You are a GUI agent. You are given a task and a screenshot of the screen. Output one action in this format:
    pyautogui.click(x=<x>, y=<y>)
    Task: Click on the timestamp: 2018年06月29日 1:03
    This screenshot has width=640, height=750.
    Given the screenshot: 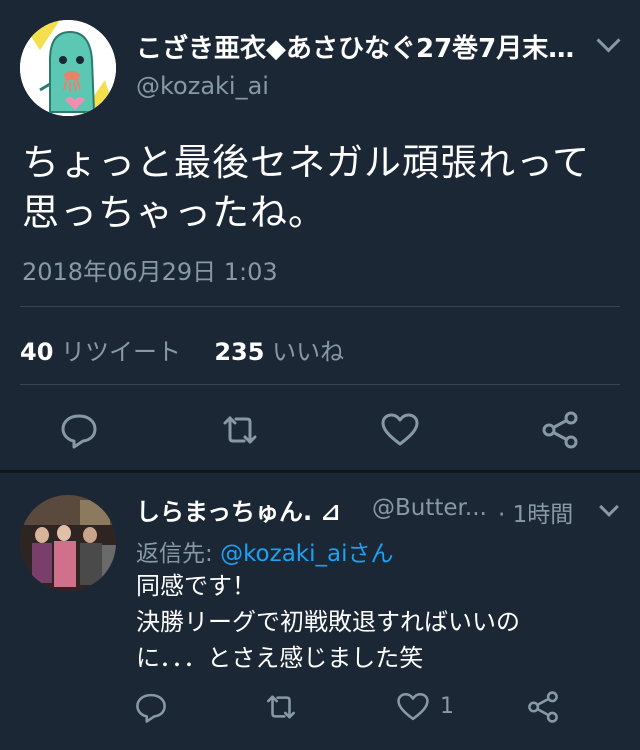 What is the action you would take?
    pyautogui.click(x=150, y=269)
    